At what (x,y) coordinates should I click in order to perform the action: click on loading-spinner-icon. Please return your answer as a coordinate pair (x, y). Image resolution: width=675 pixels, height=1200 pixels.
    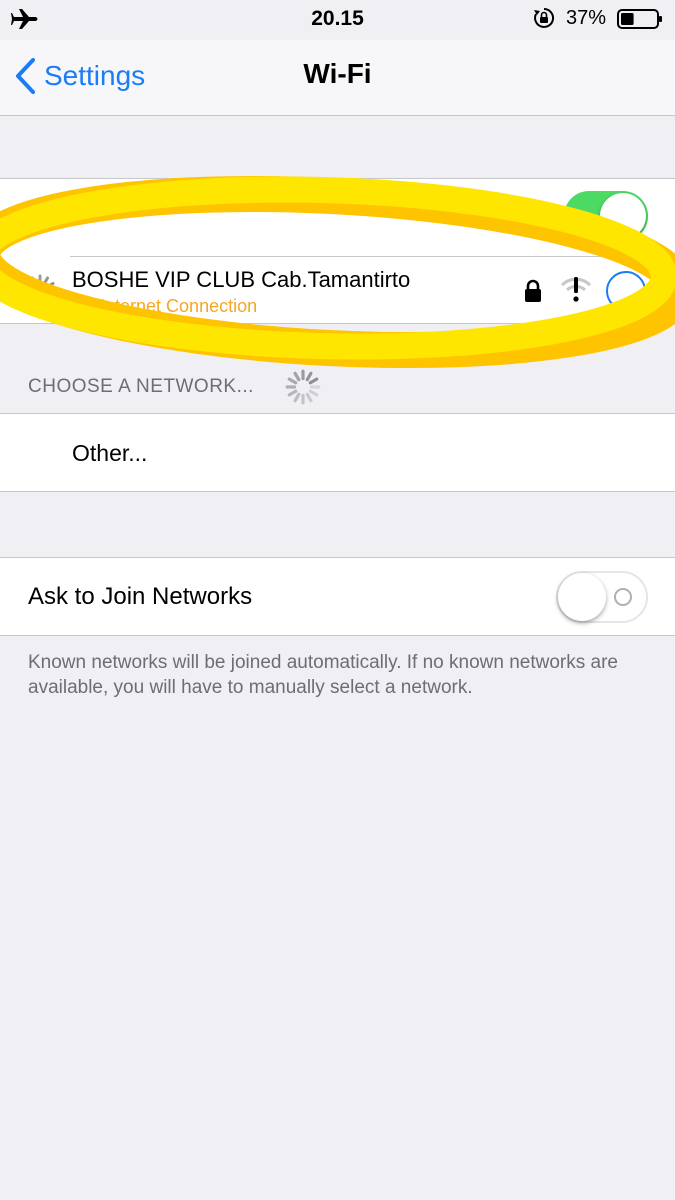
    Looking at the image, I should click on (40, 291).